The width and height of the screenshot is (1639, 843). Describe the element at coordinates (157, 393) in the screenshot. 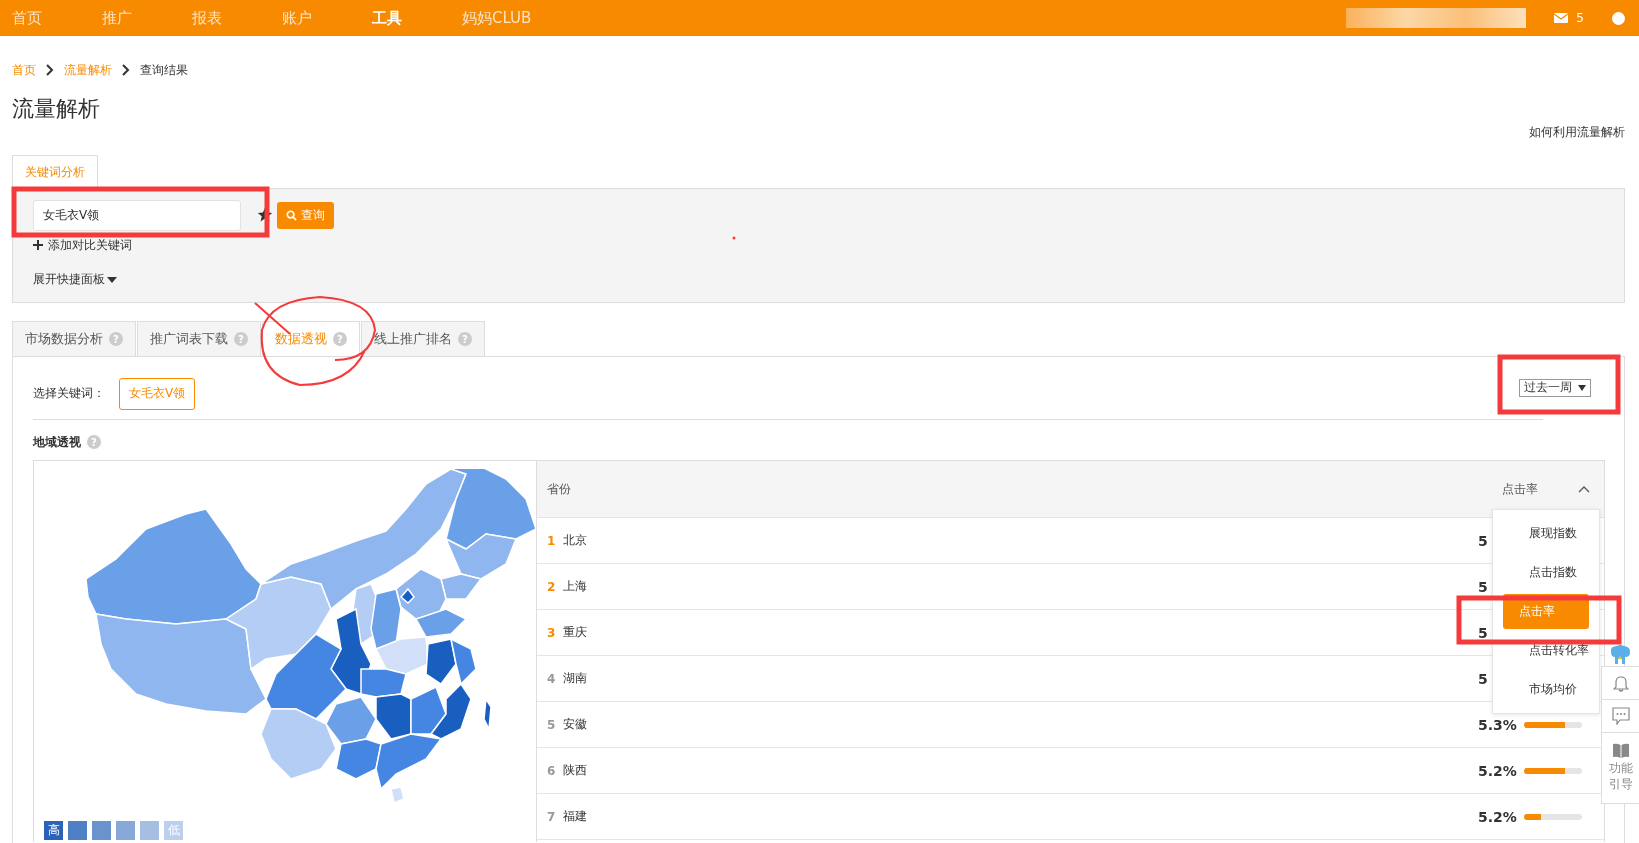

I see `keyword-chip: 女毛衣V领` at that location.